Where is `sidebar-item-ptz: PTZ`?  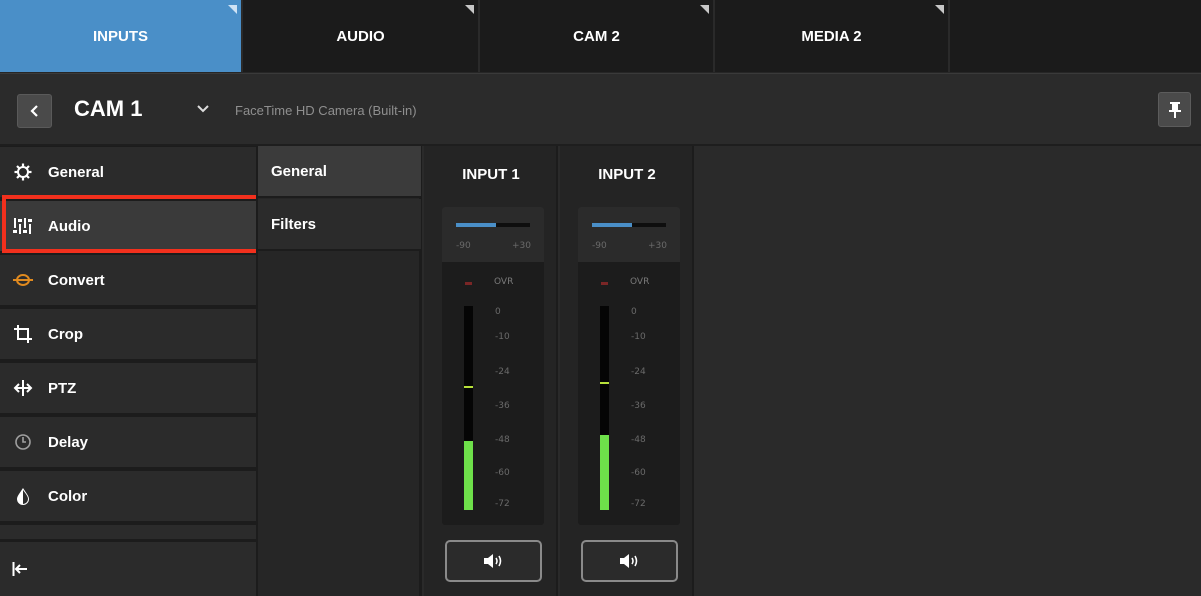 sidebar-item-ptz: PTZ is located at coordinates (128, 388).